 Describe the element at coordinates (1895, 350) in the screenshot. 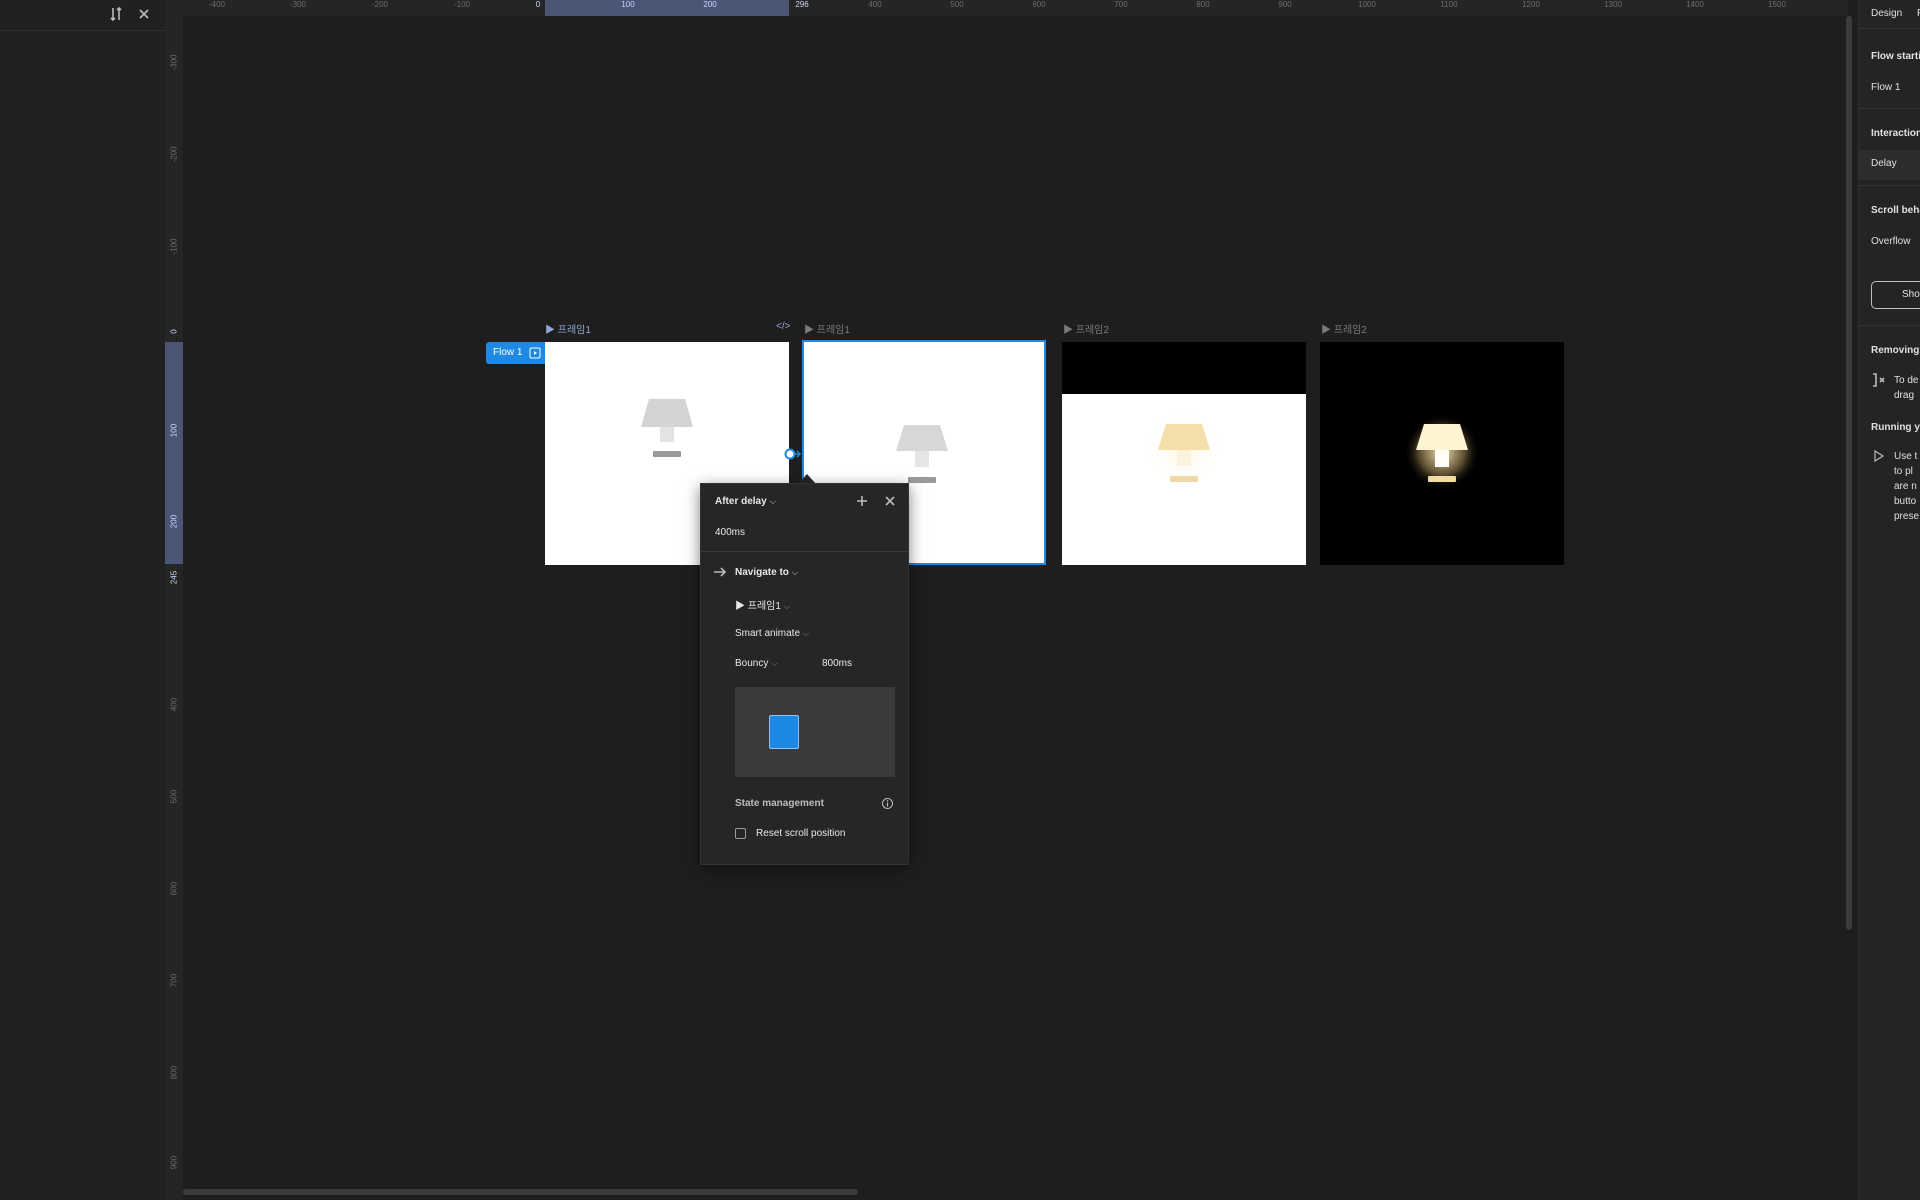

I see `section-title: Removing` at that location.